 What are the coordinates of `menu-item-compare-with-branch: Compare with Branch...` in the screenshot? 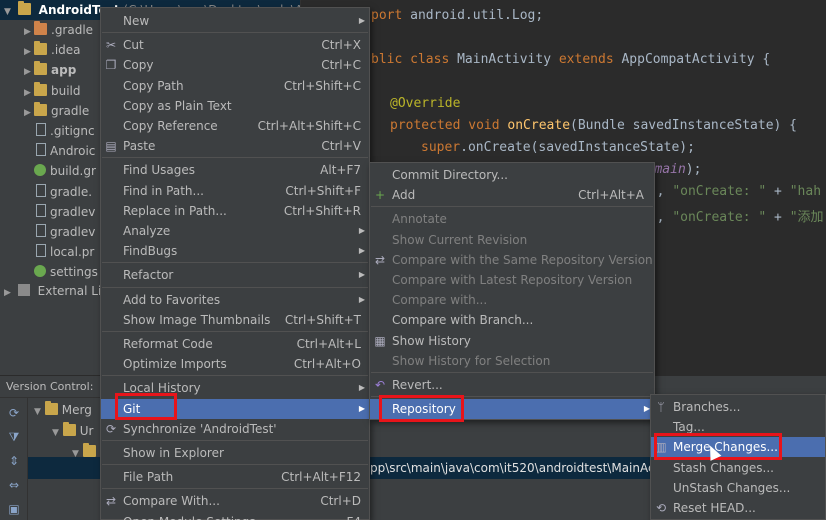 It's located at (512, 320).